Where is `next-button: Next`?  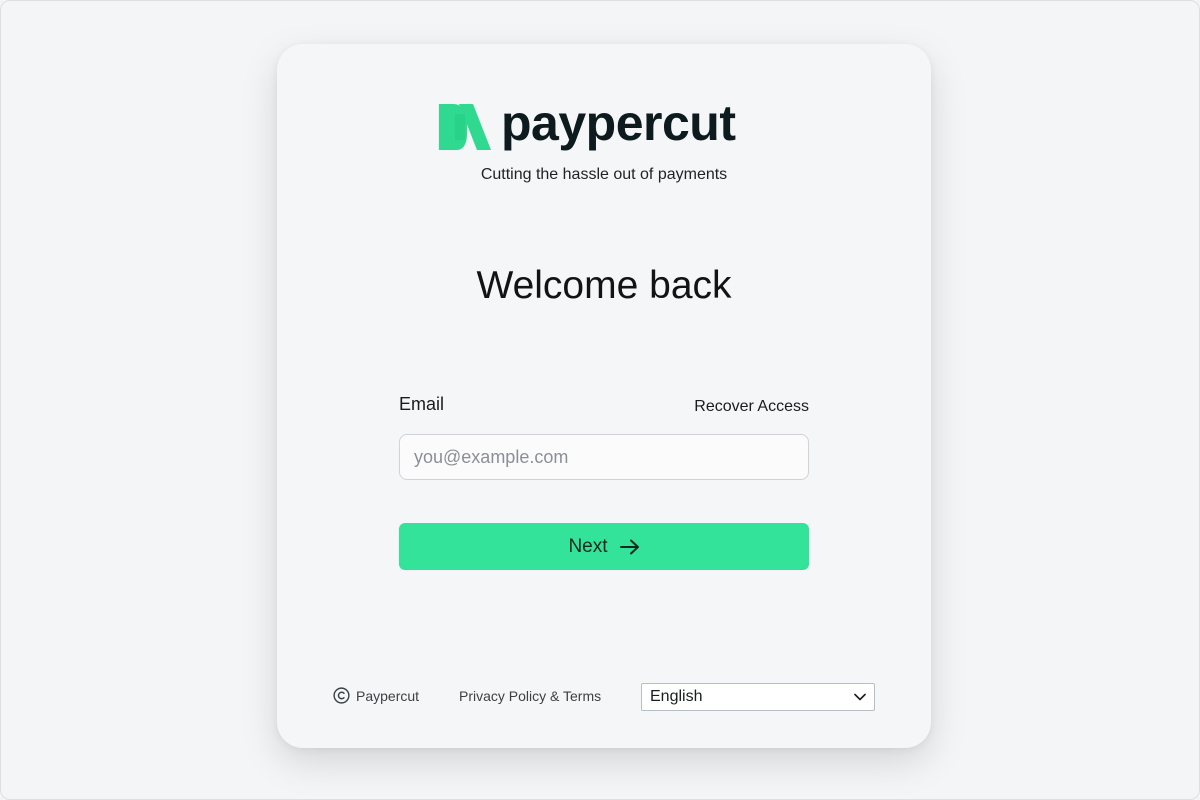
next-button: Next is located at coordinates (604, 546).